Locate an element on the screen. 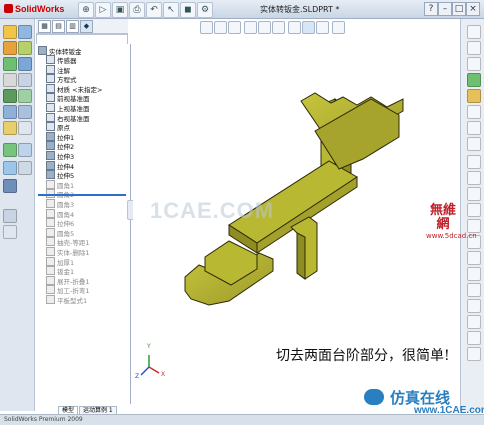  evaluate-icon is located at coordinates (10, 216).